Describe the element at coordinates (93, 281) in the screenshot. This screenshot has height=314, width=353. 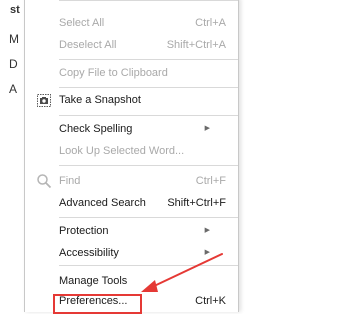
I see `menu-item-label: Manage Tools` at that location.